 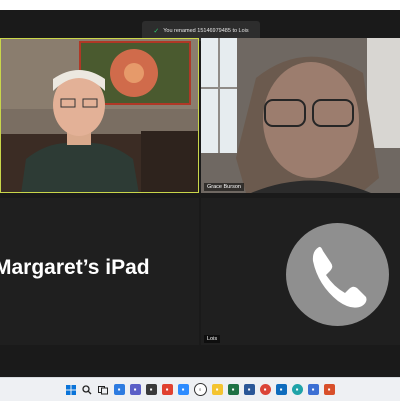 What do you see at coordinates (297, 389) in the screenshot?
I see `edge-icon: ▪` at bounding box center [297, 389].